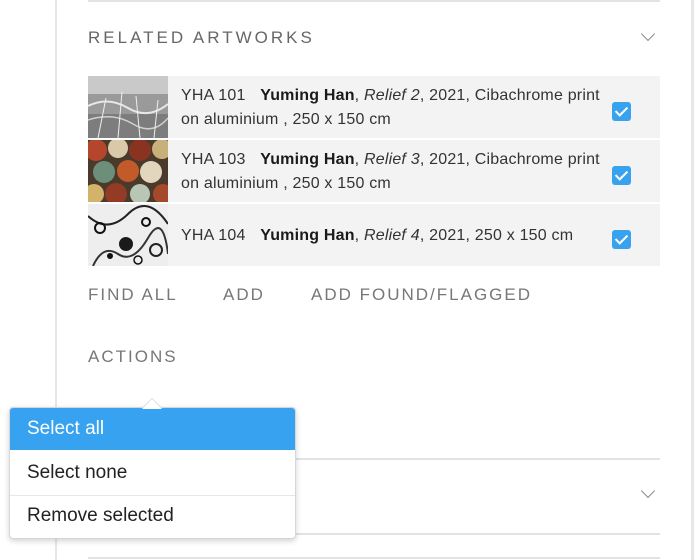 The width and height of the screenshot is (694, 560). What do you see at coordinates (152, 429) in the screenshot?
I see `menu-item-select-all: Select all` at bounding box center [152, 429].